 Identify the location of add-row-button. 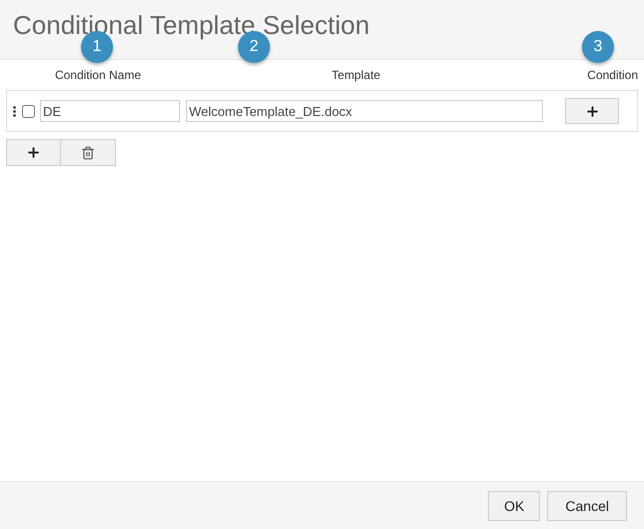
(33, 152).